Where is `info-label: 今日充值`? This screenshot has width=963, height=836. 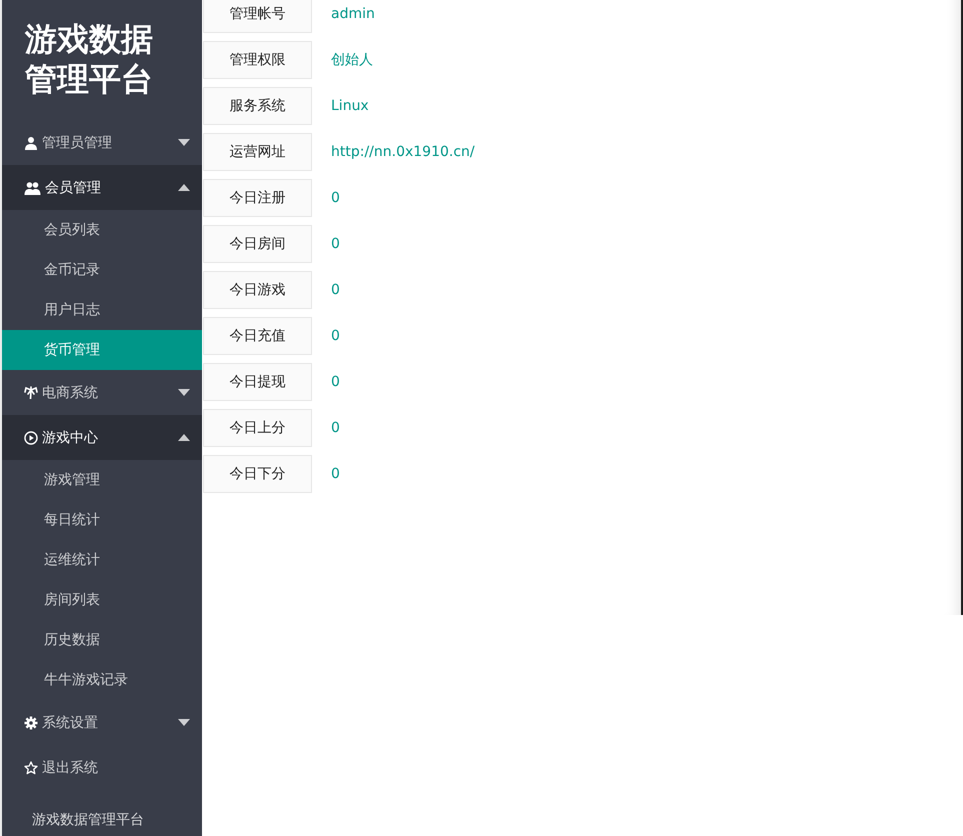
info-label: 今日充值 is located at coordinates (257, 336).